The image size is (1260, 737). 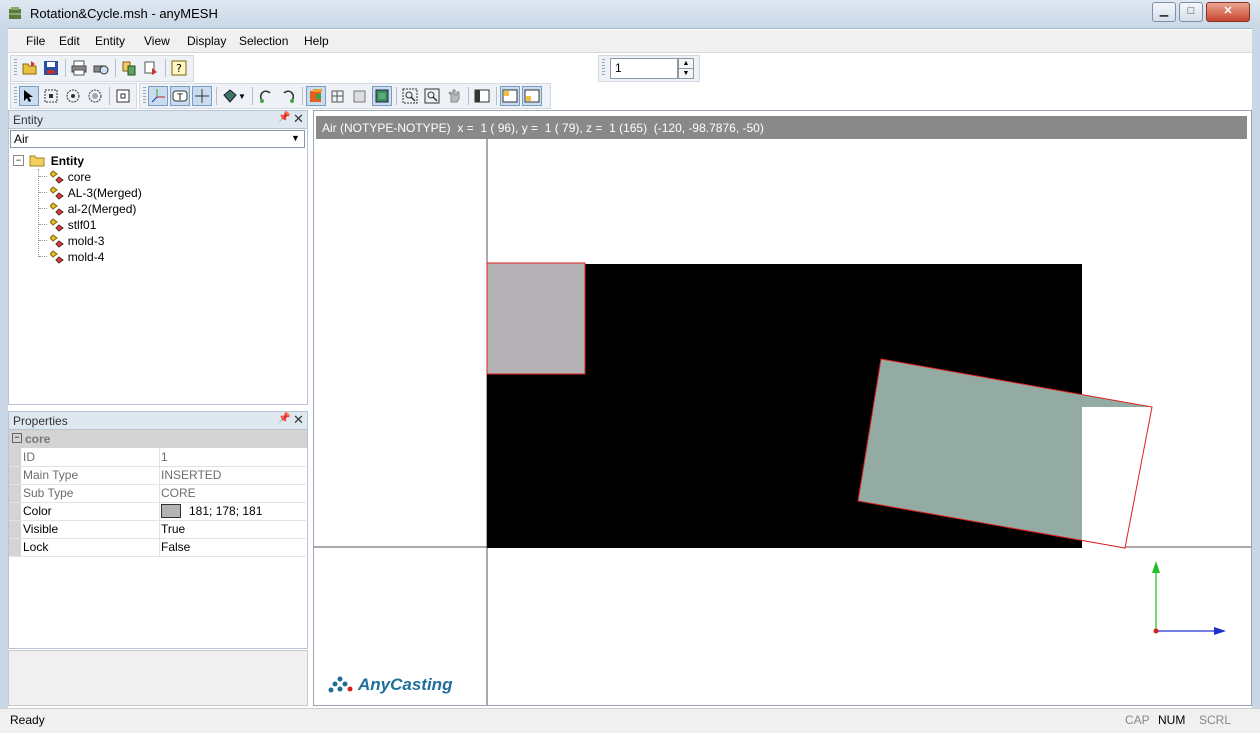 I want to click on menu-help: Help, so click(x=316, y=41).